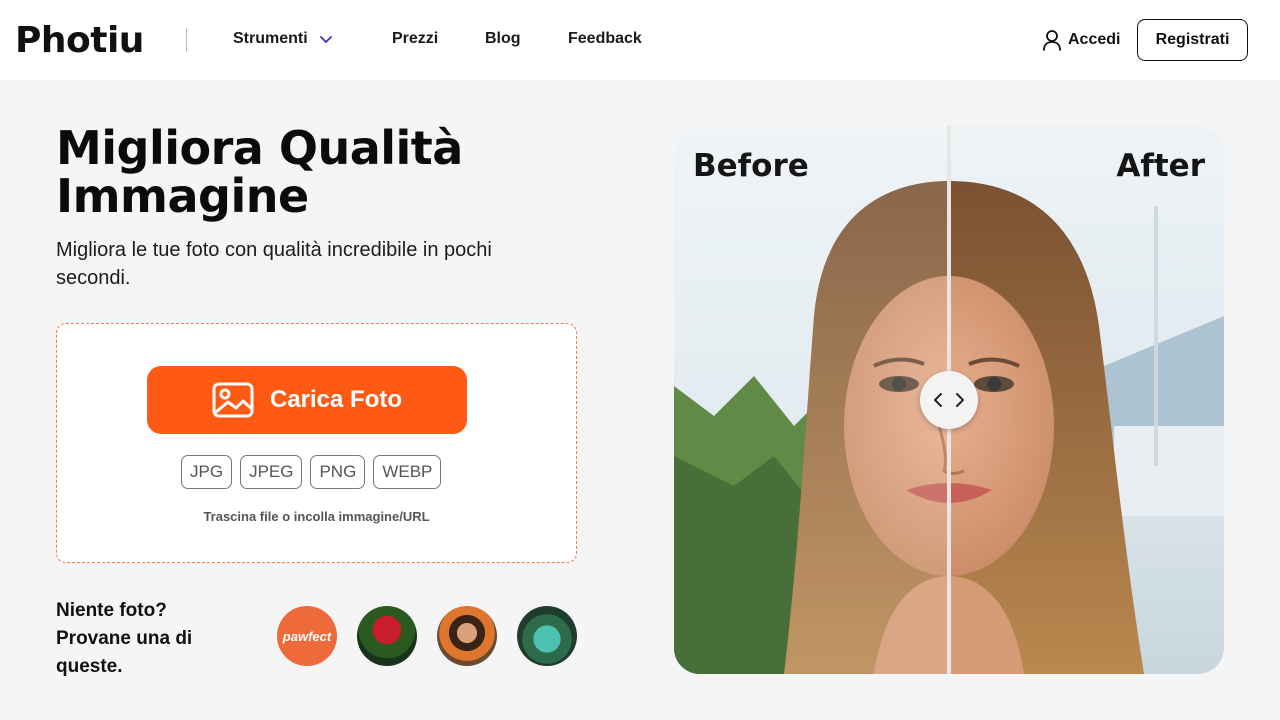  I want to click on format-badge-jpg: JPG, so click(207, 472).